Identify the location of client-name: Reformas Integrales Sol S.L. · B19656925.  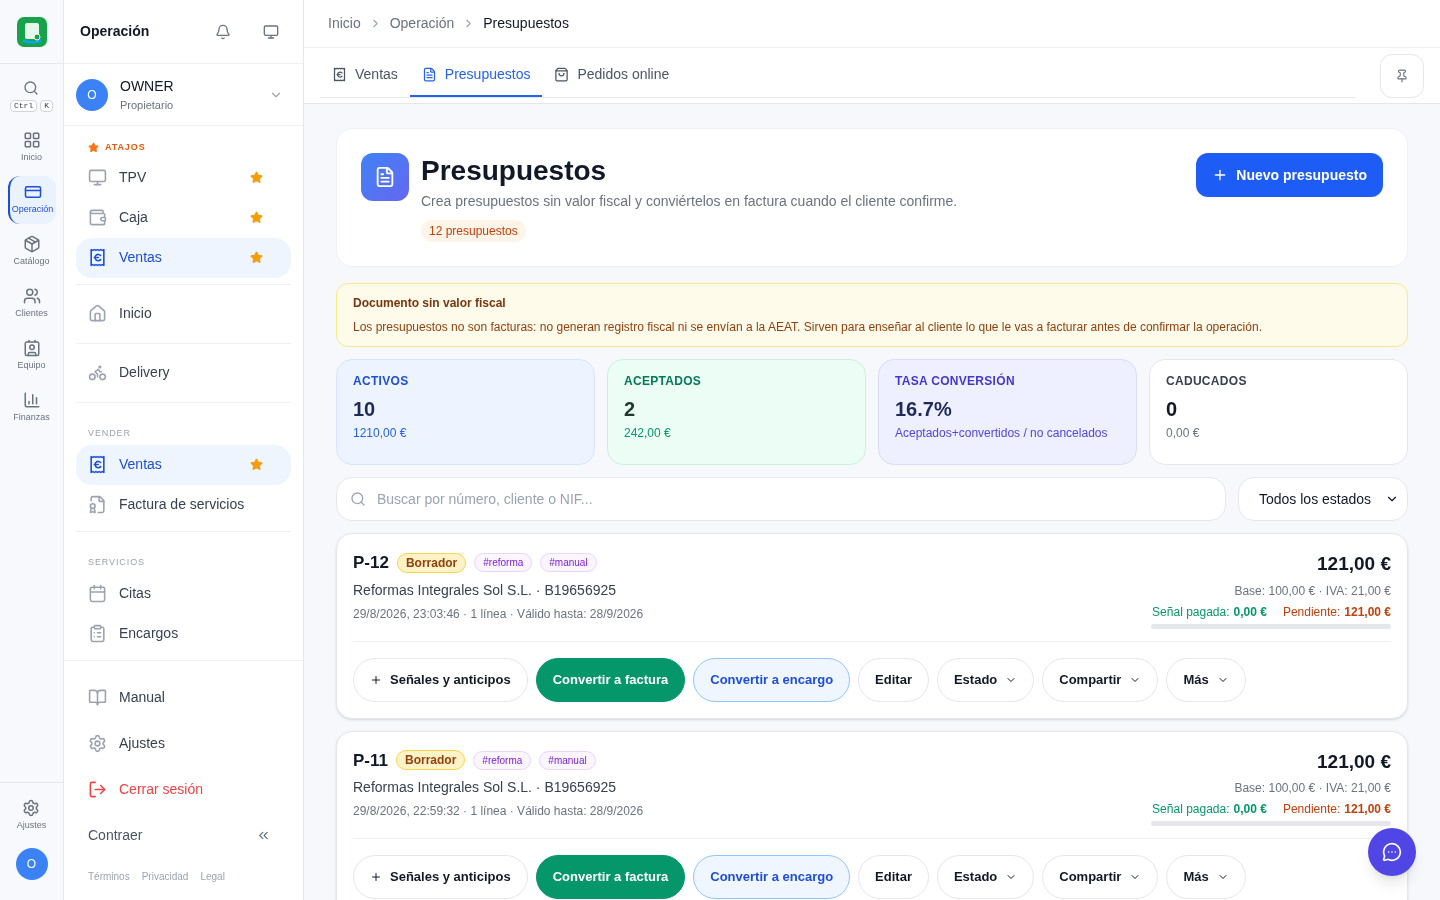
(485, 590).